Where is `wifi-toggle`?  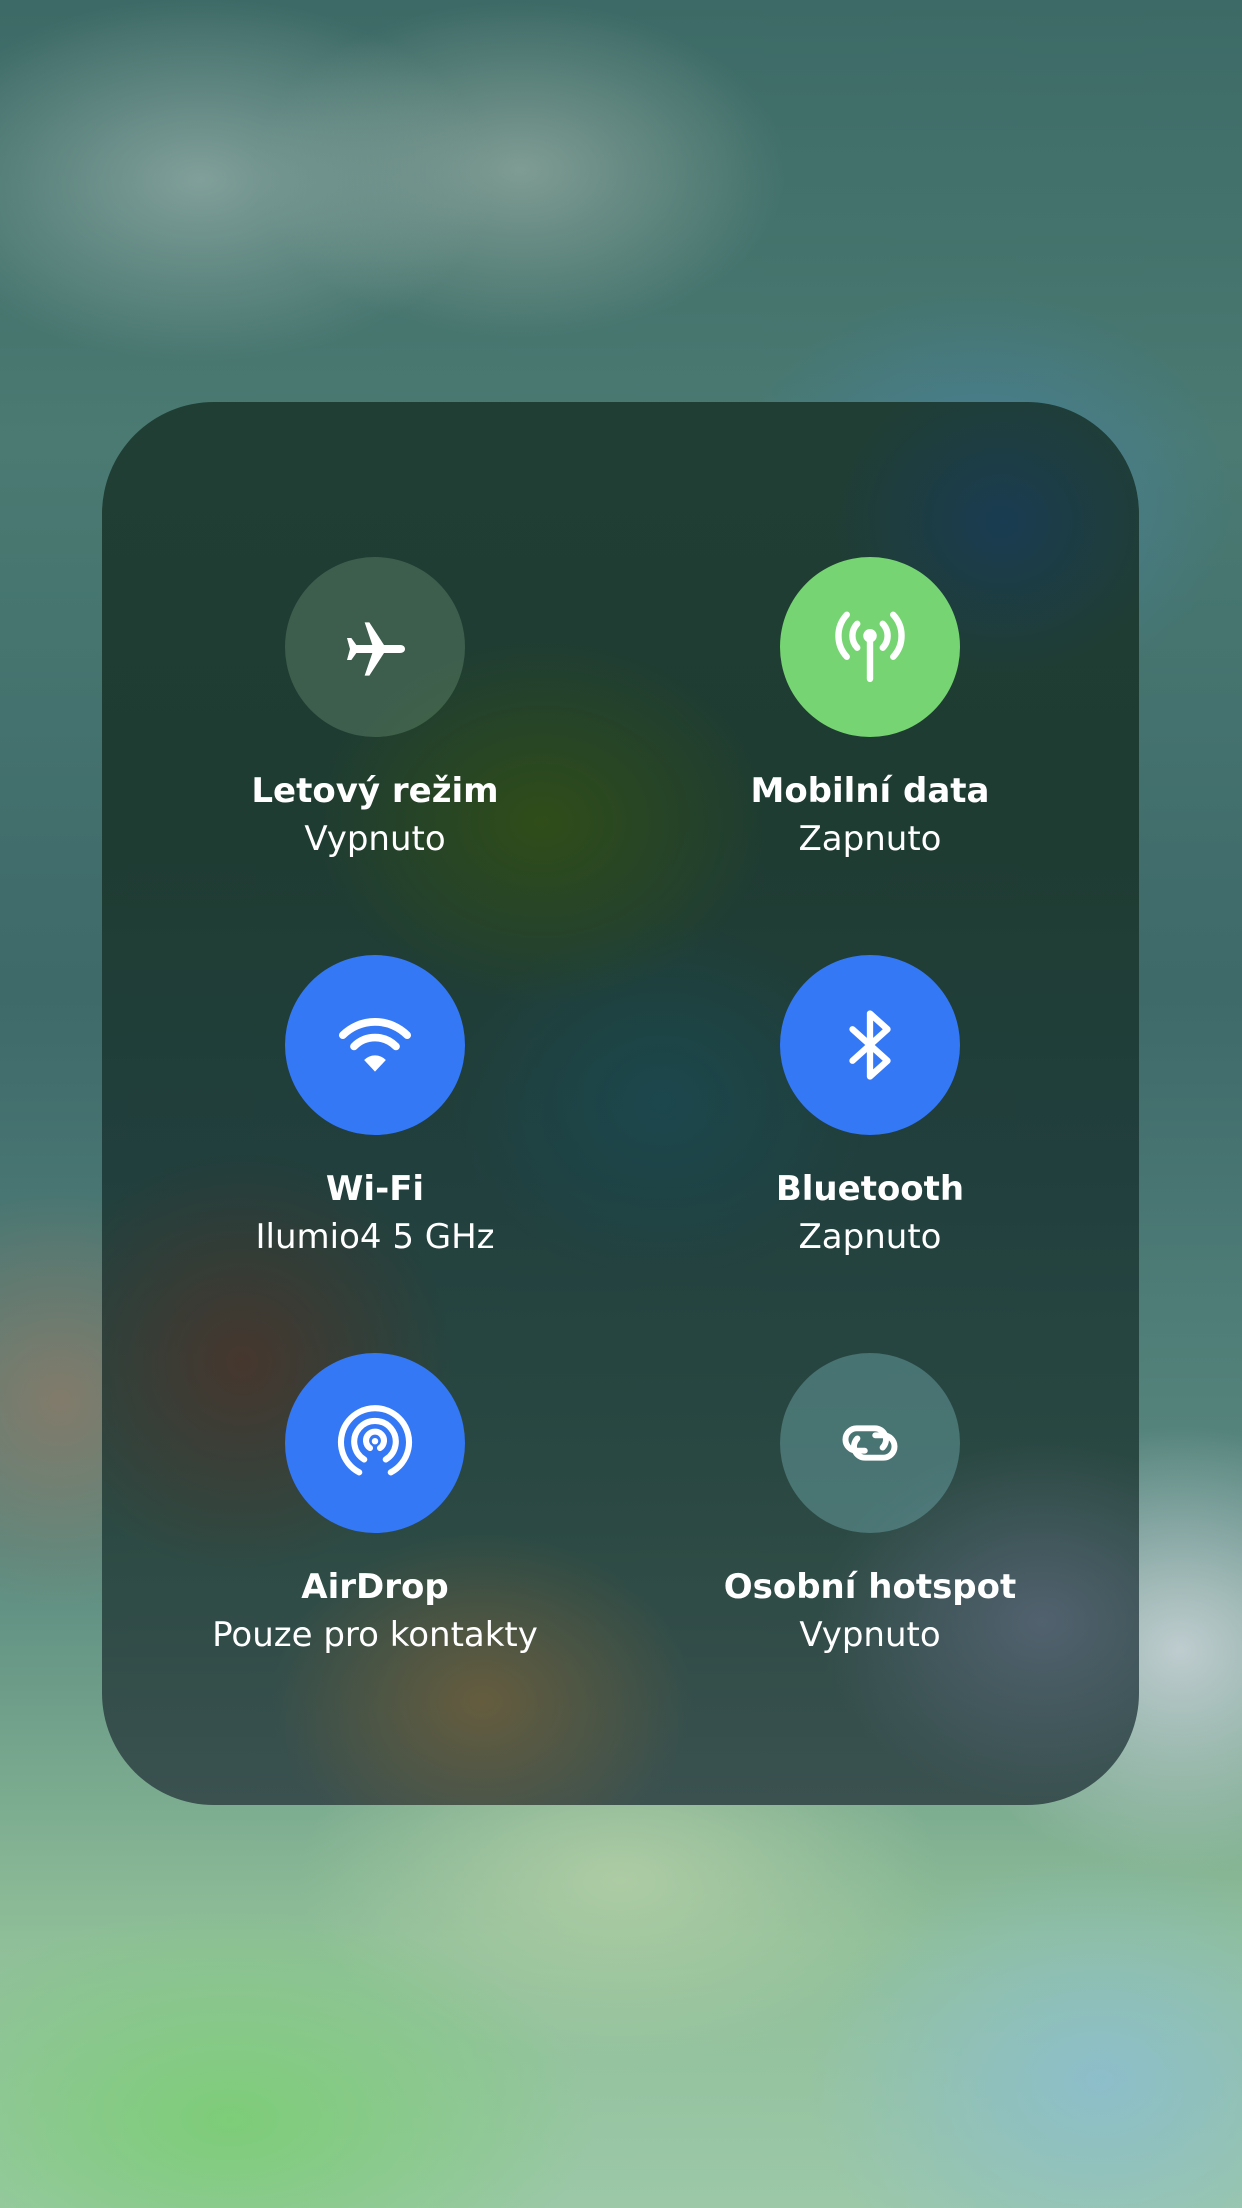 wifi-toggle is located at coordinates (375, 1045).